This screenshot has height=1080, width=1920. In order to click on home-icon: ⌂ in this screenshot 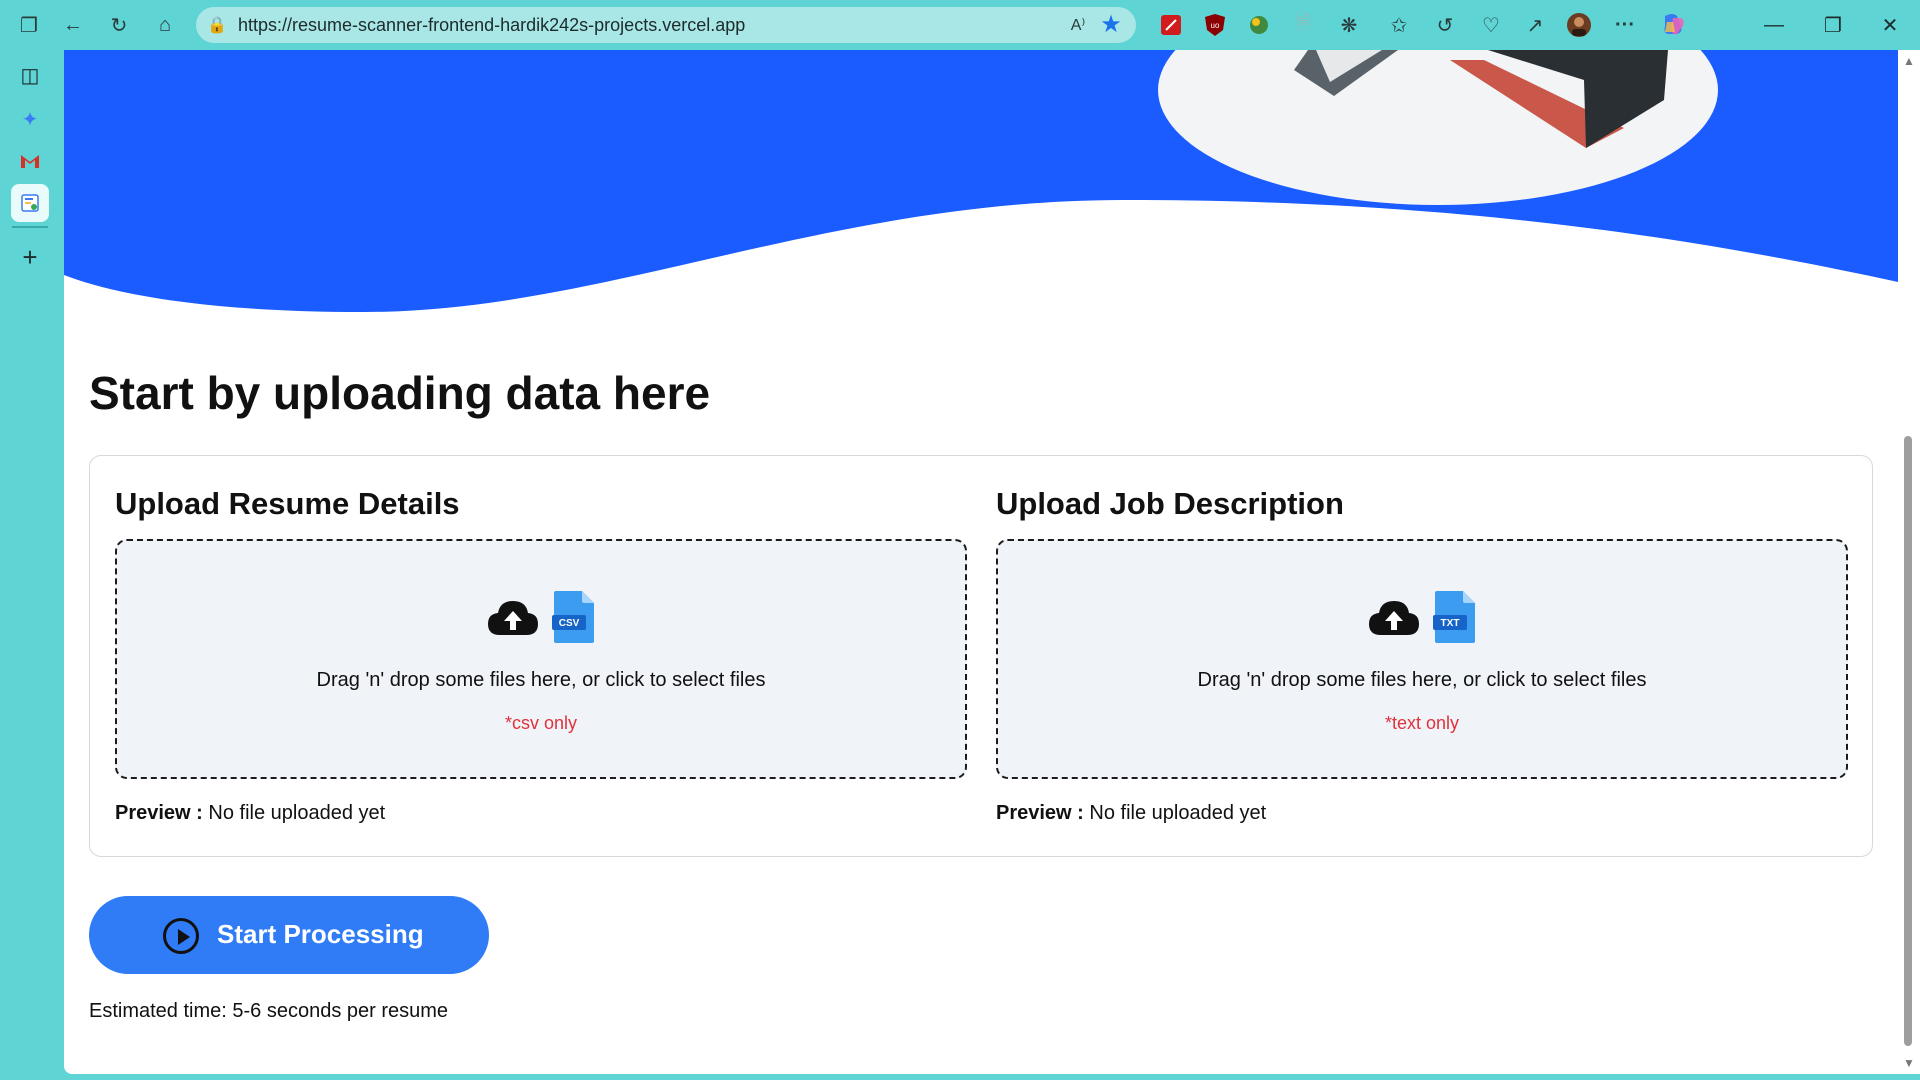, I will do `click(165, 25)`.